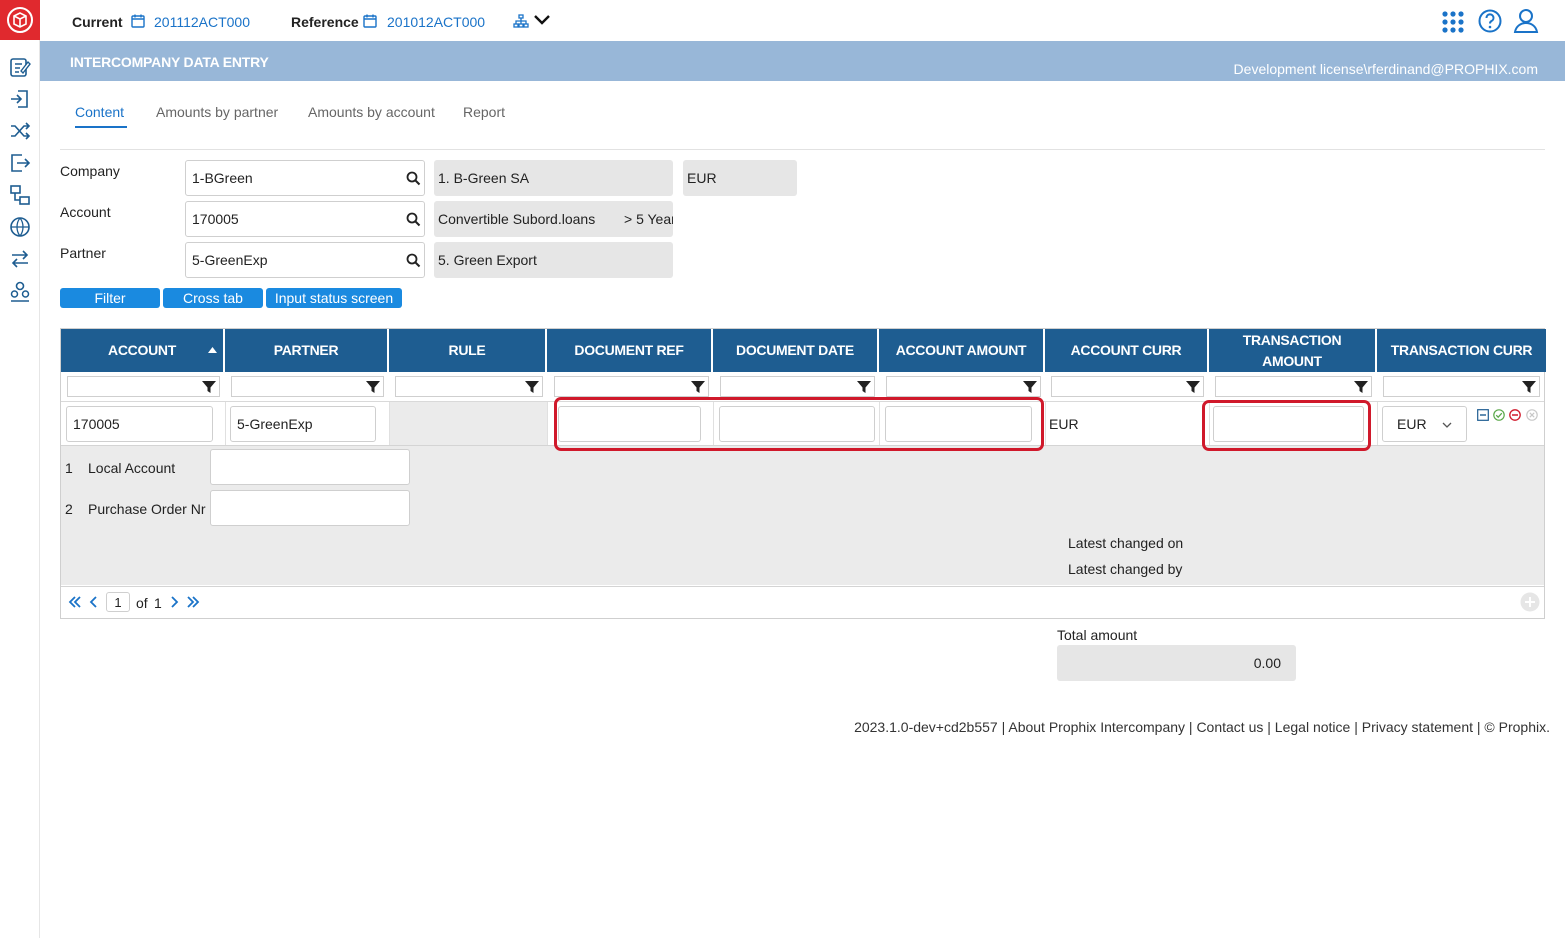  I want to click on company-currency: EUR, so click(740, 178).